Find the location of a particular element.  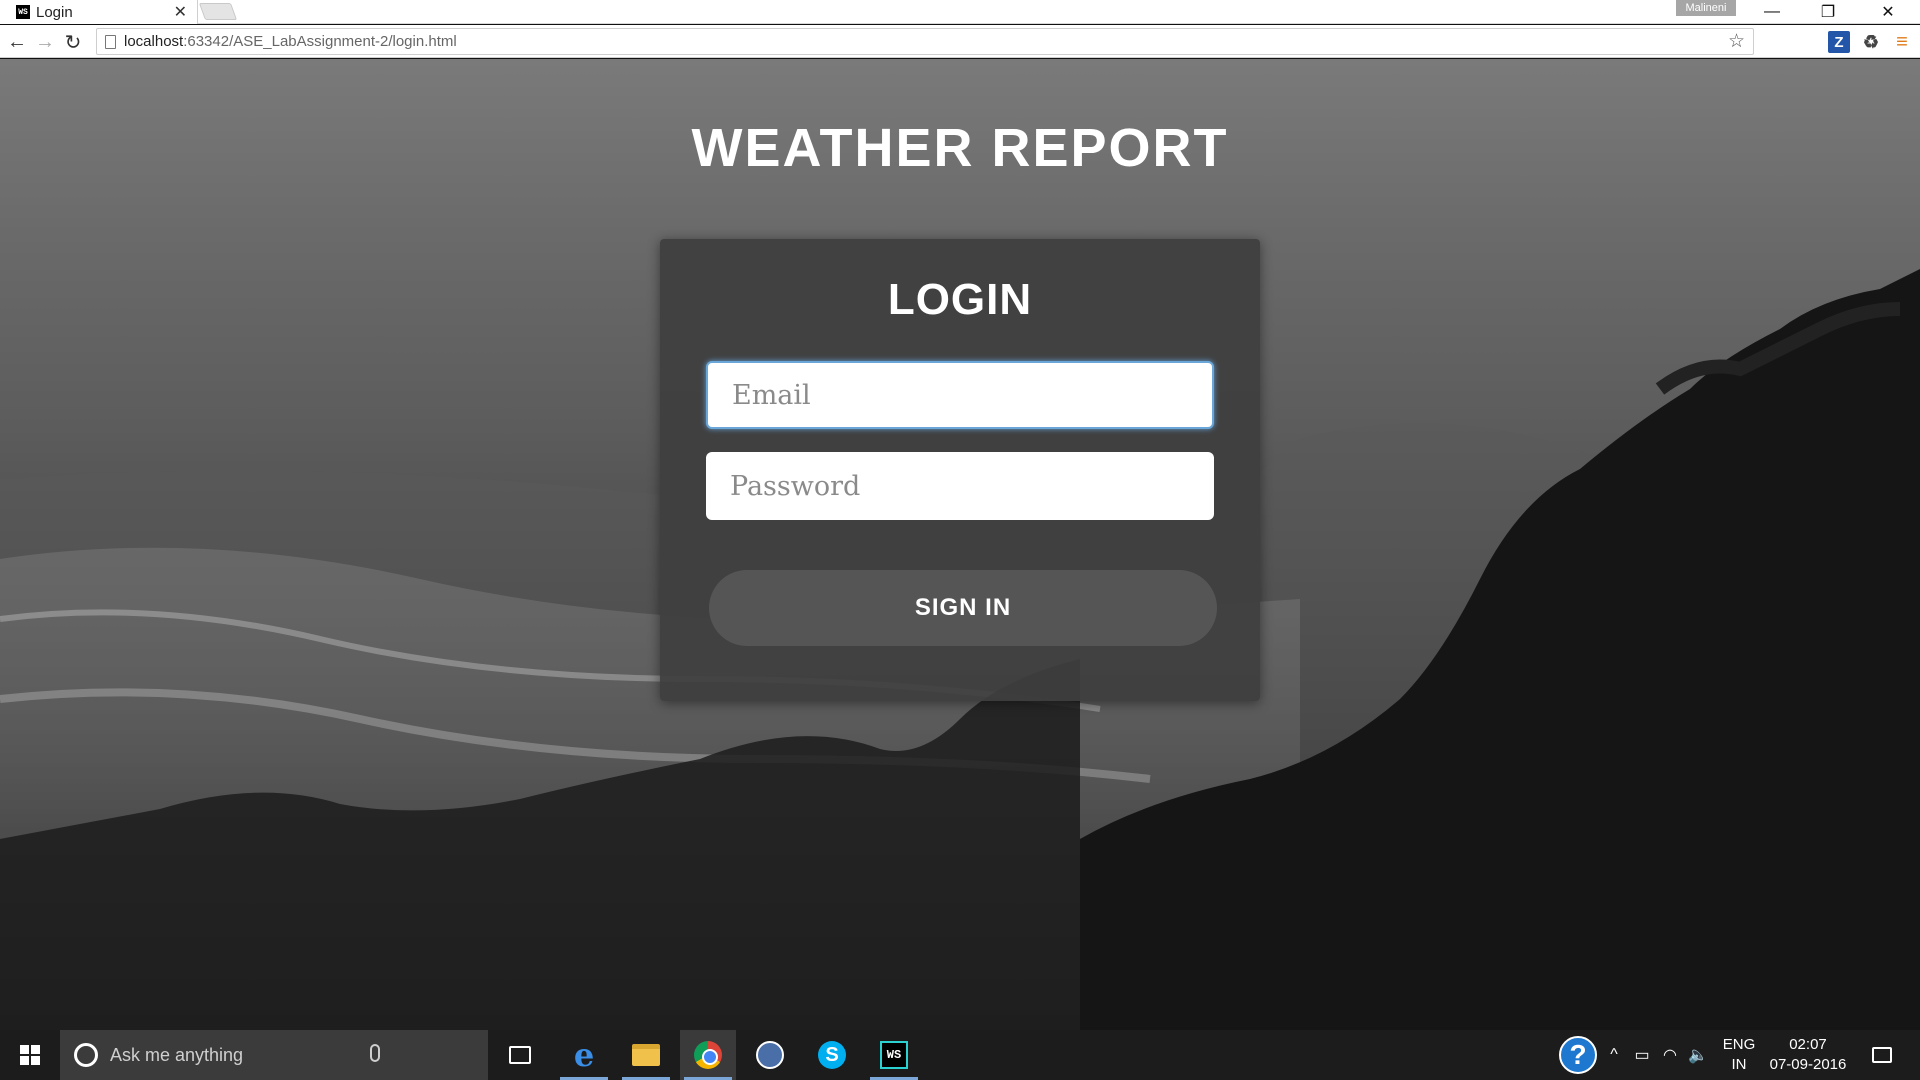

skype-icon: S is located at coordinates (832, 1055).